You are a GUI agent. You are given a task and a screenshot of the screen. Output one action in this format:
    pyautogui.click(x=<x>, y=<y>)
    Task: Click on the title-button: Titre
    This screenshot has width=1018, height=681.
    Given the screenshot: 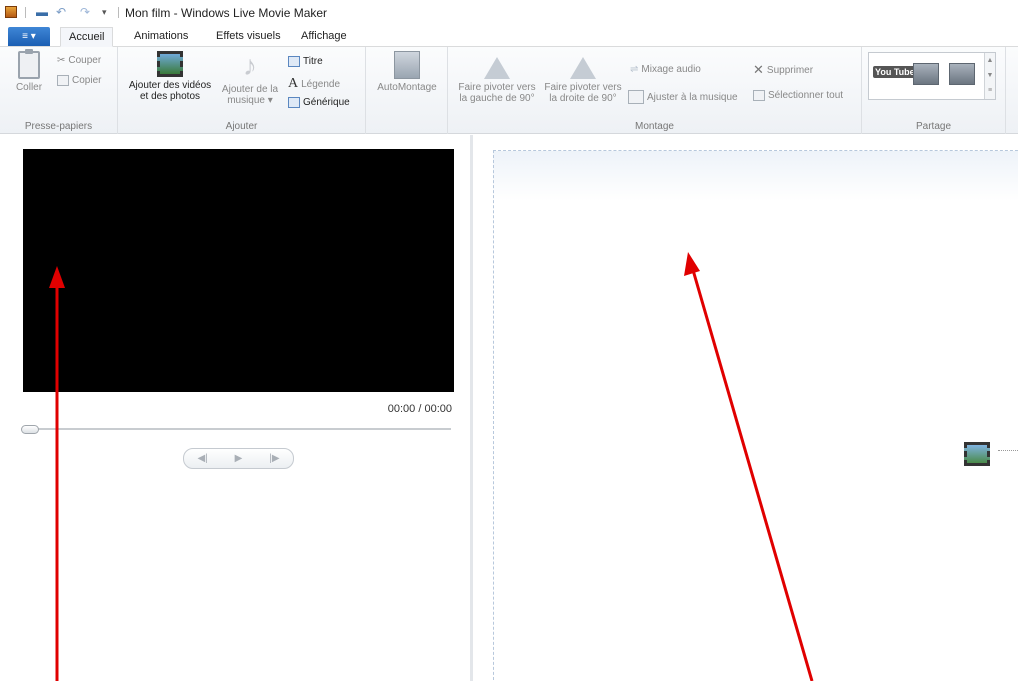 What is the action you would take?
    pyautogui.click(x=305, y=61)
    